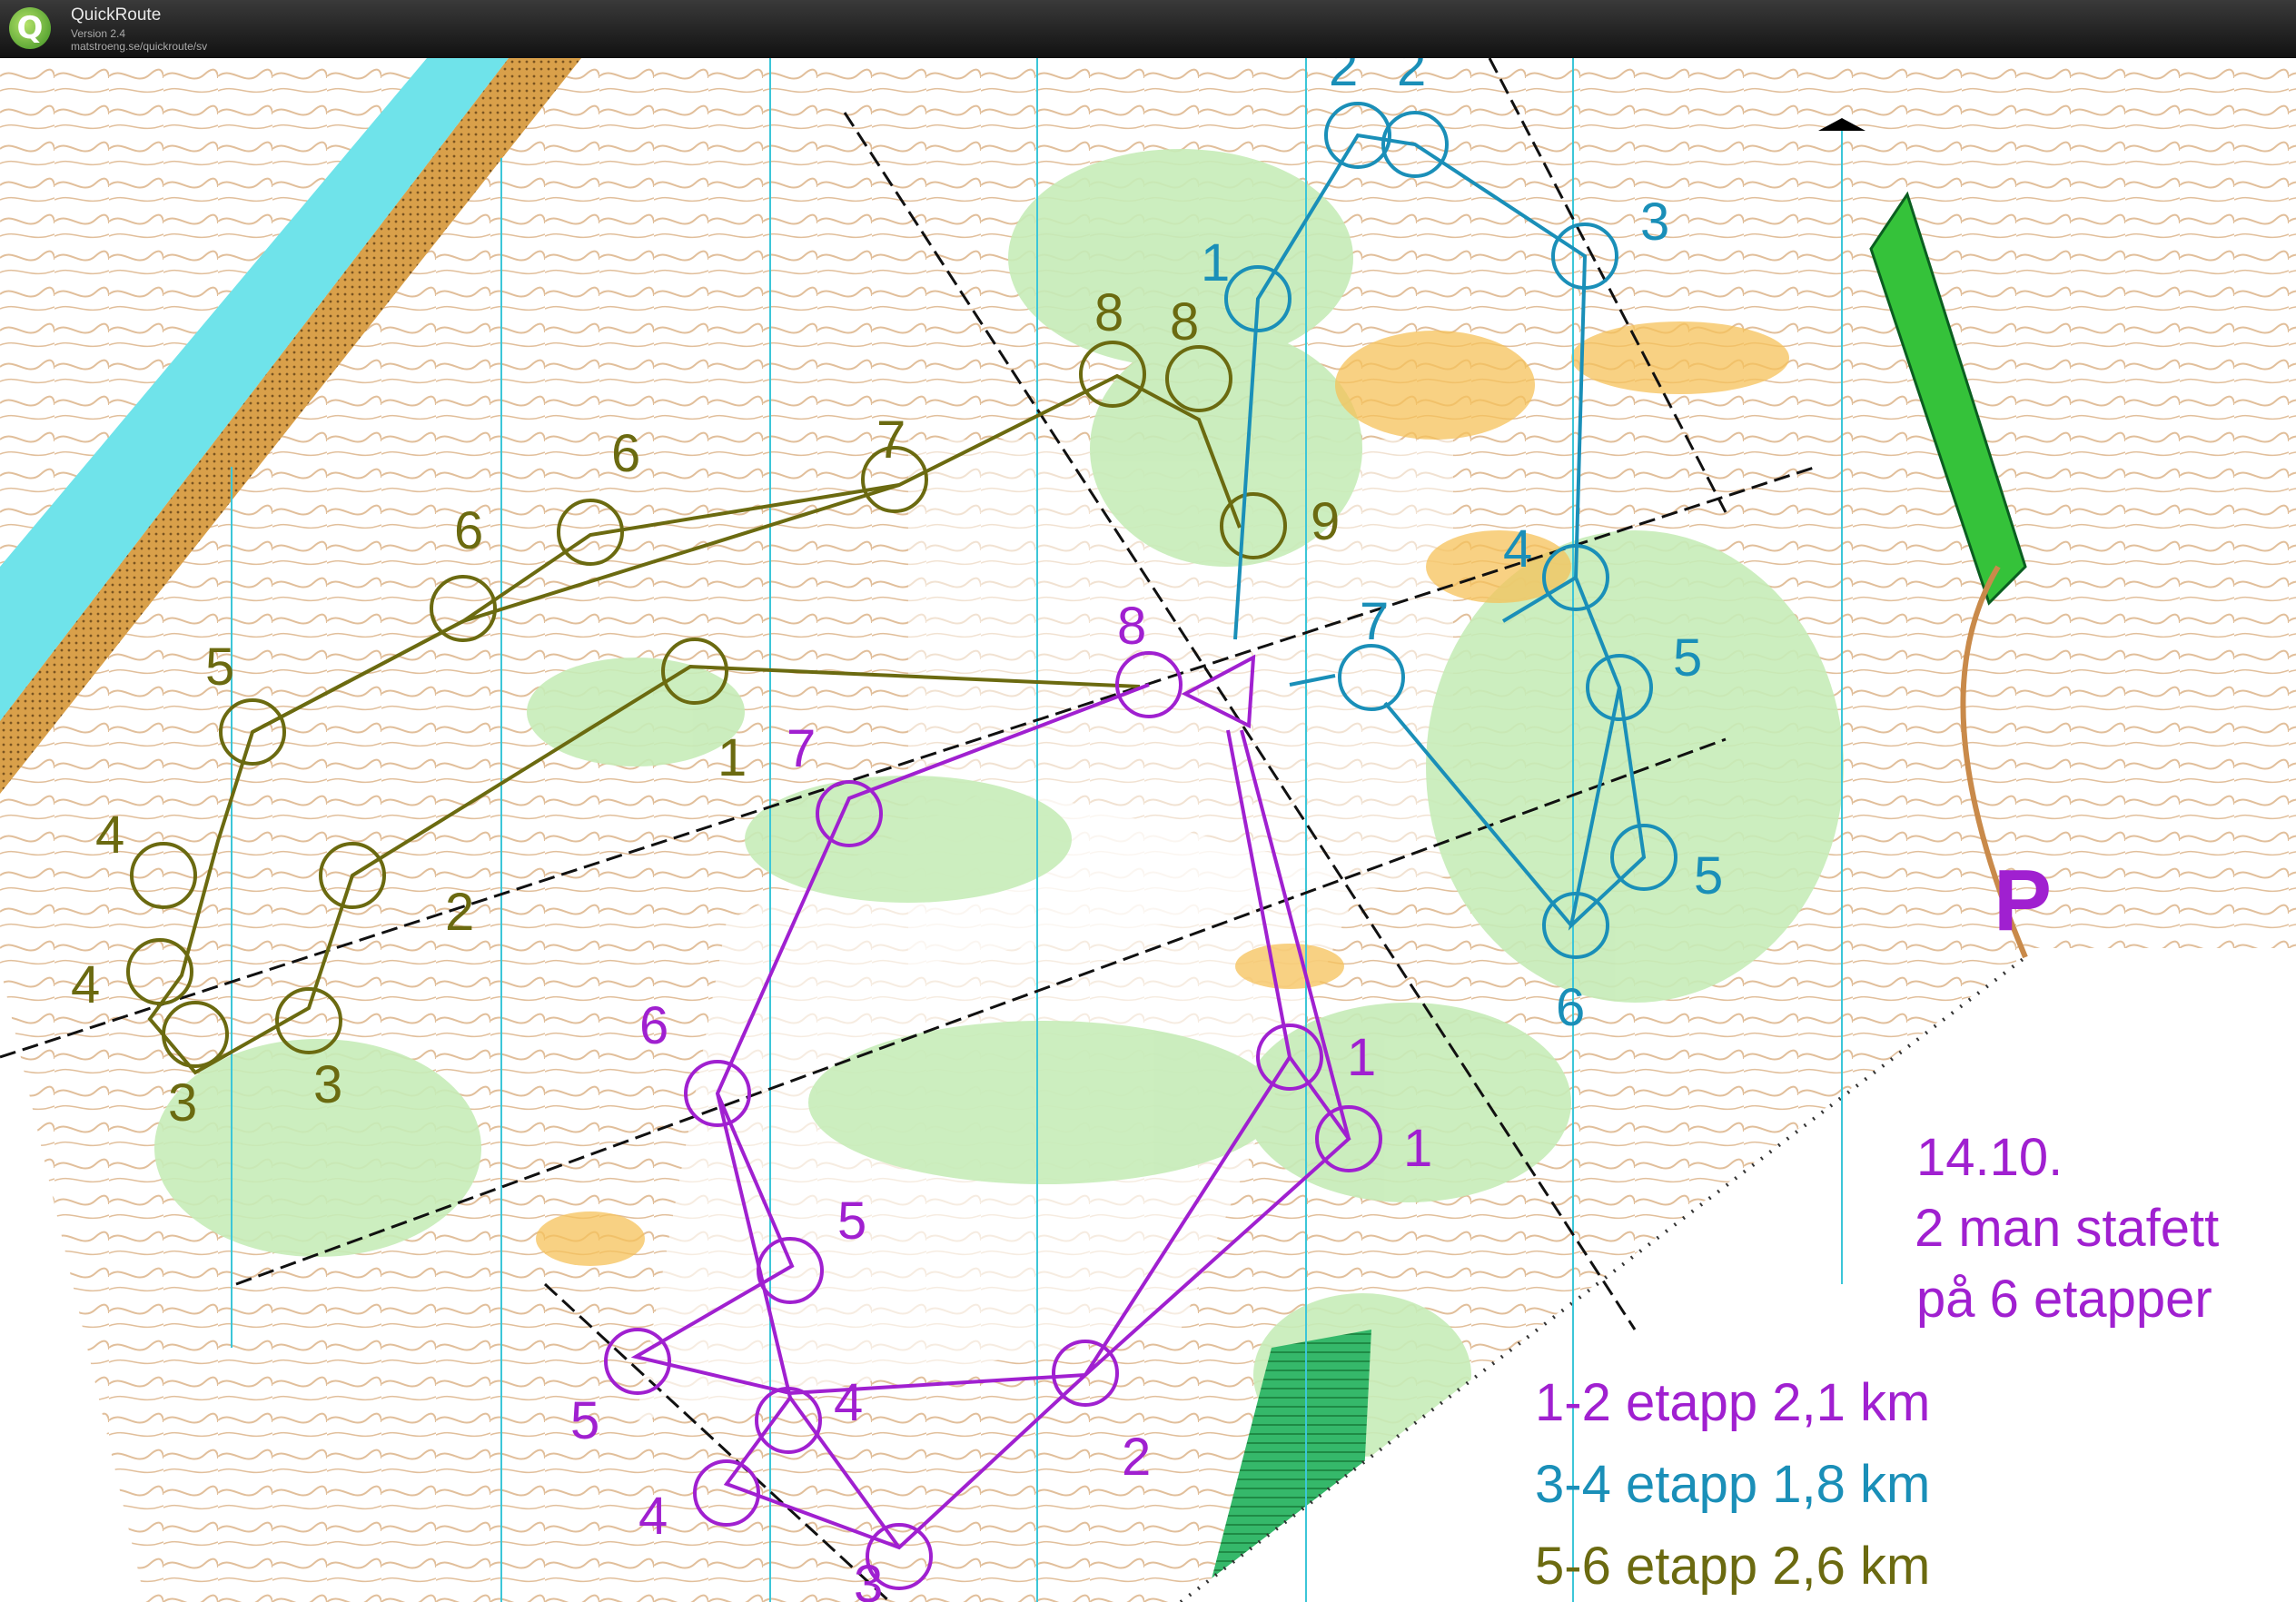  I want to click on app-name: QuickRoute, so click(116, 15).